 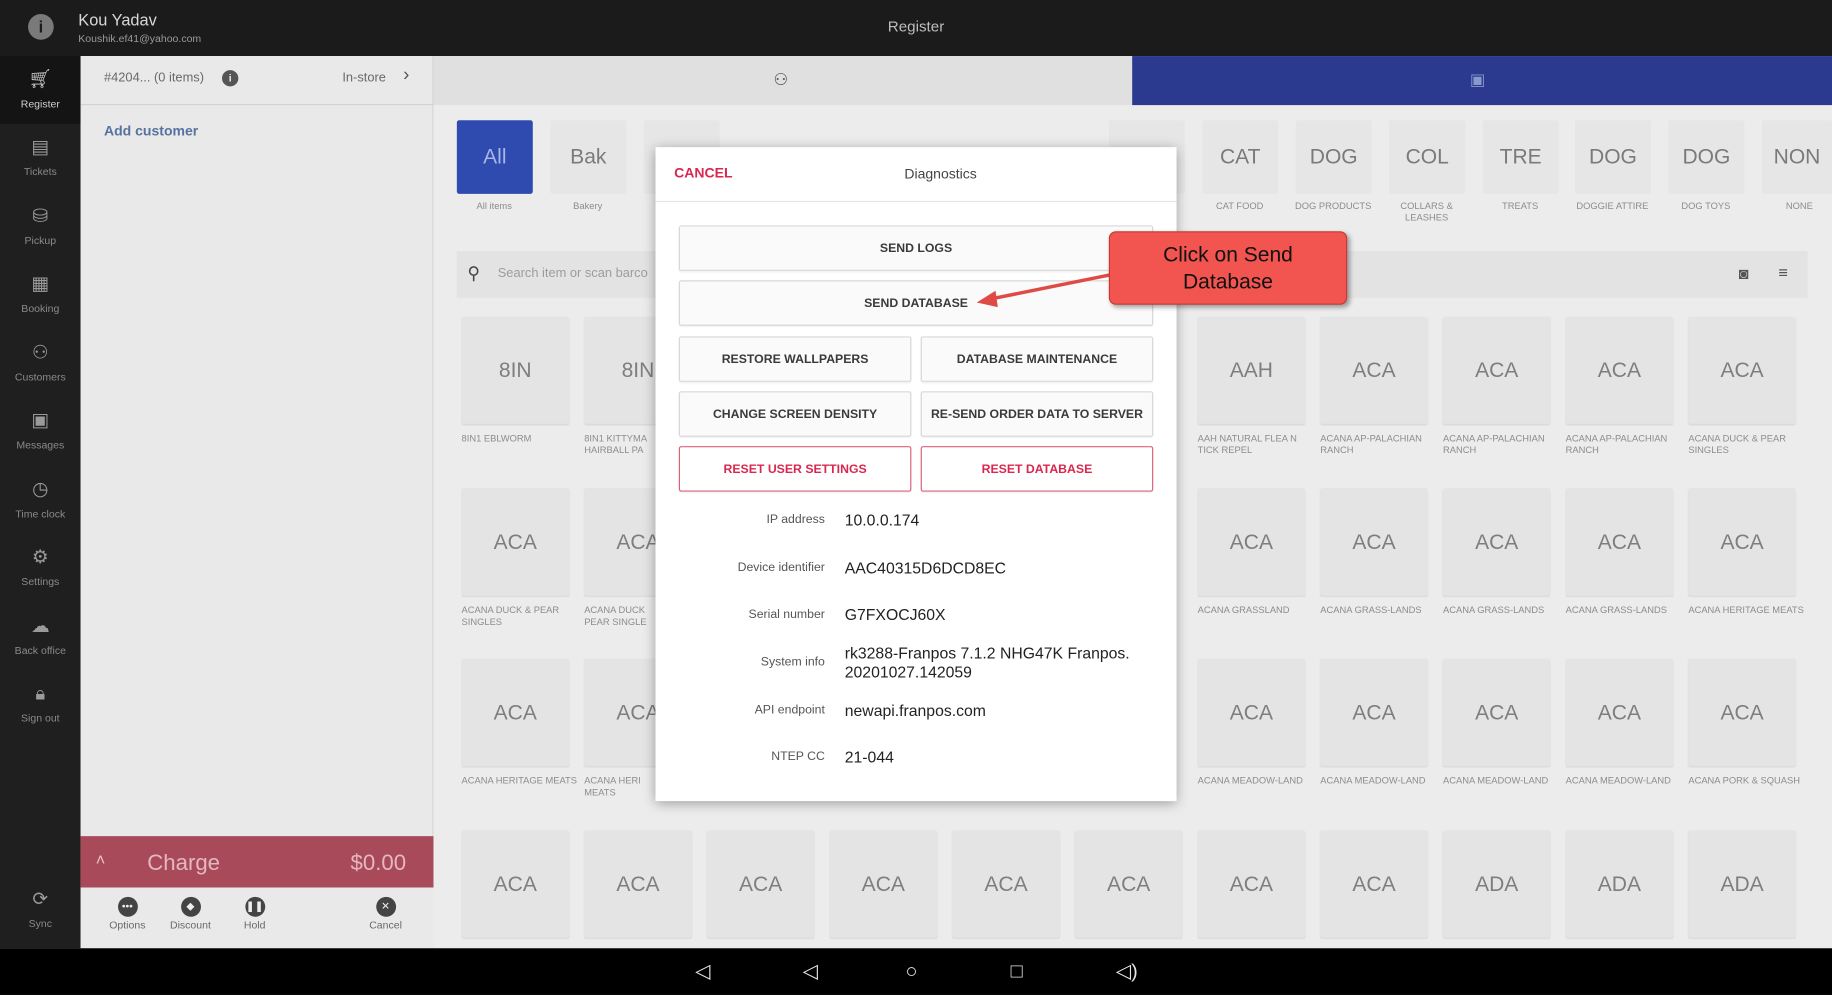 I want to click on category-all: All, so click(x=494, y=157).